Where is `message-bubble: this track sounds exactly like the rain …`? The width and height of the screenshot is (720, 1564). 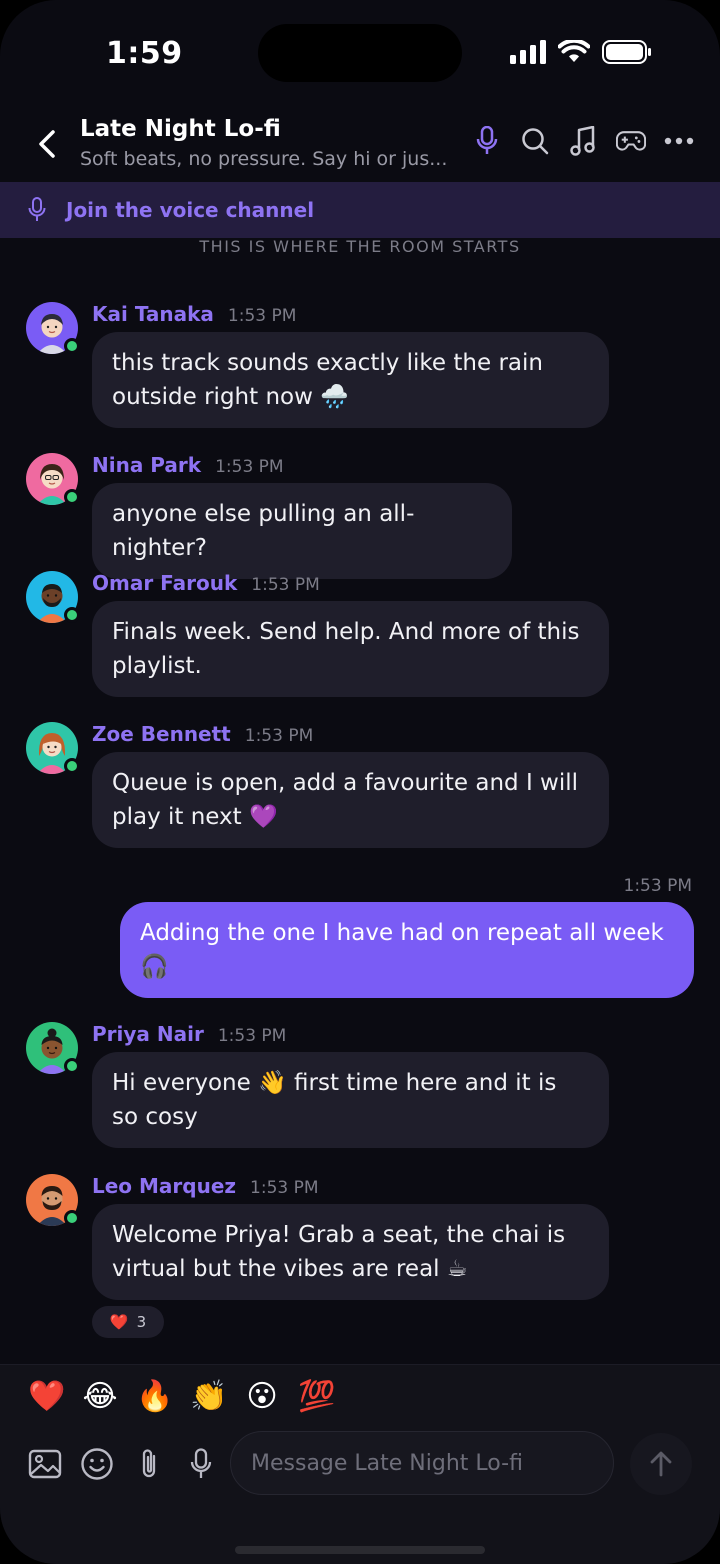
message-bubble: this track sounds exactly like the rain … is located at coordinates (350, 380).